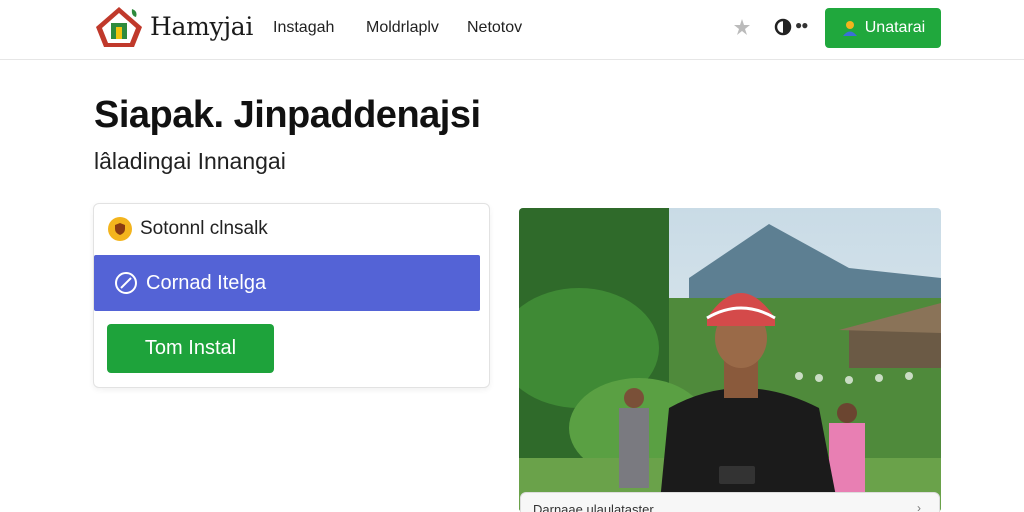 Image resolution: width=1024 pixels, height=512 pixels. Describe the element at coordinates (287, 283) in the screenshot. I see `selected-option-row: Cornad Itelga` at that location.